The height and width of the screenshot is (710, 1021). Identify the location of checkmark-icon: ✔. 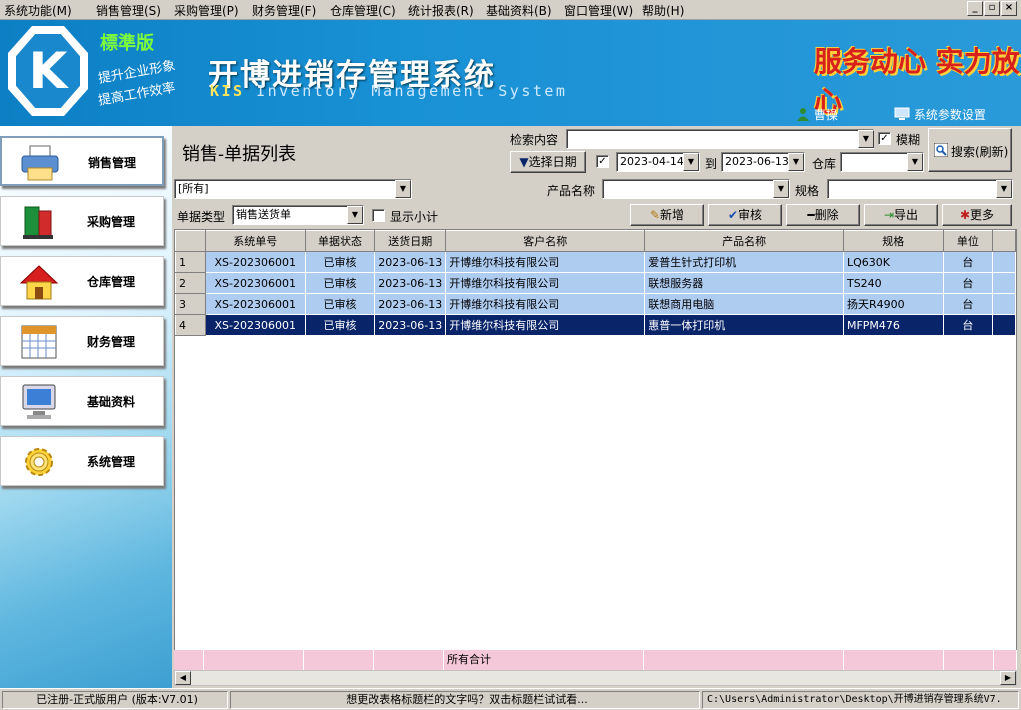
(733, 215).